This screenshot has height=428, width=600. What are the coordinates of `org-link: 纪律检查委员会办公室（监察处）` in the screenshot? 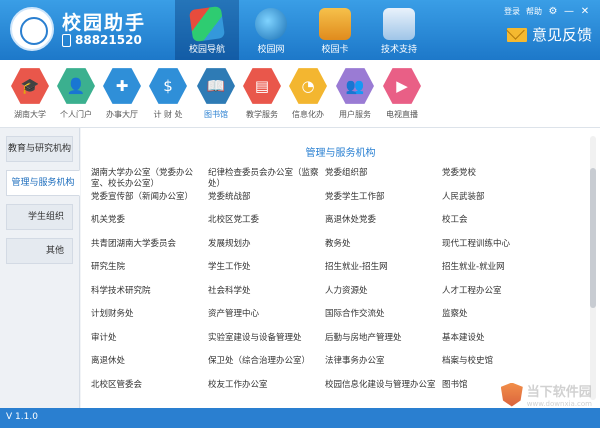 It's located at (266, 180).